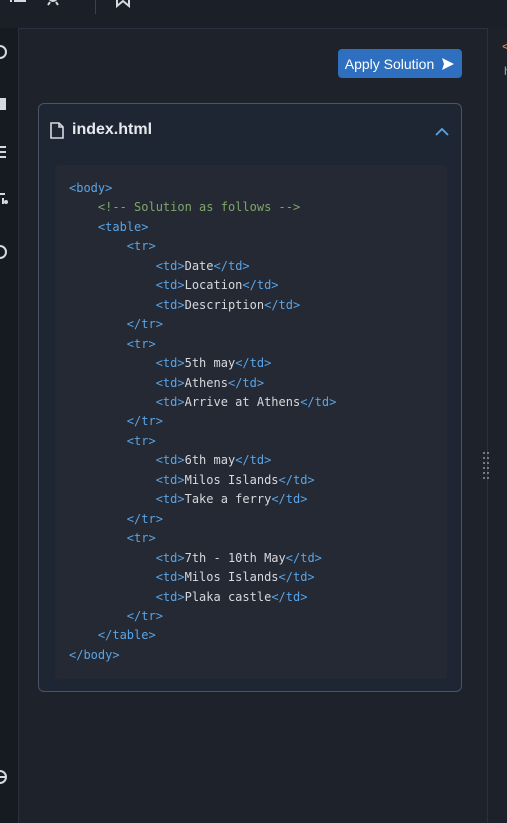 The height and width of the screenshot is (823, 507). What do you see at coordinates (4, 200) in the screenshot?
I see `branch-icon` at bounding box center [4, 200].